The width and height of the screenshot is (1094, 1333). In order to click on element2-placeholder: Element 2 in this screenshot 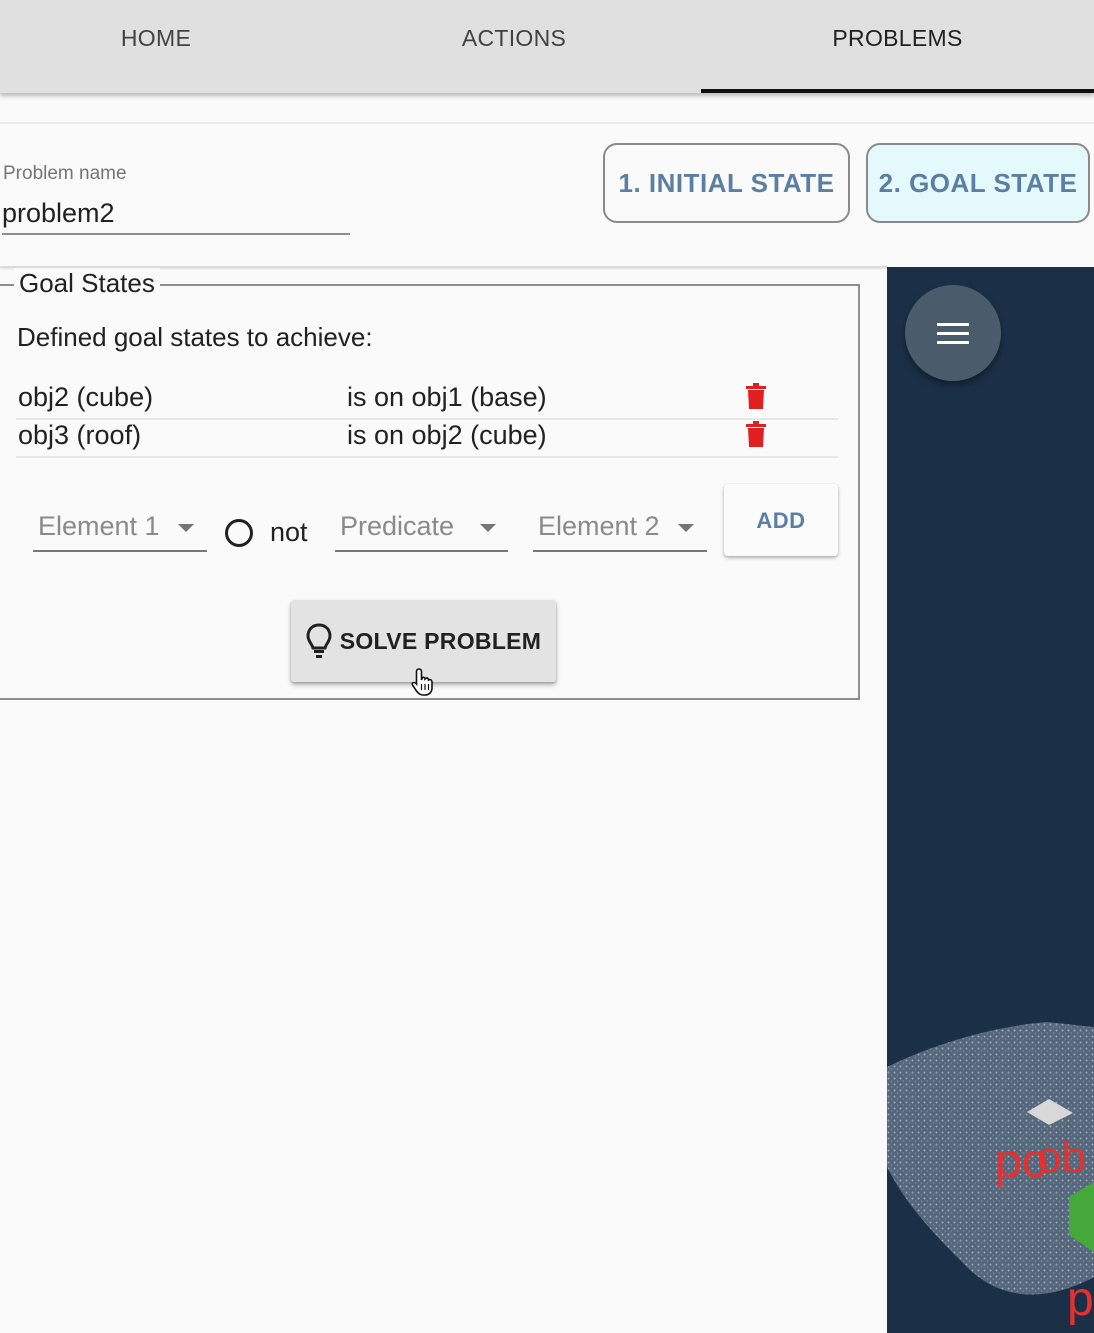, I will do `click(599, 526)`.